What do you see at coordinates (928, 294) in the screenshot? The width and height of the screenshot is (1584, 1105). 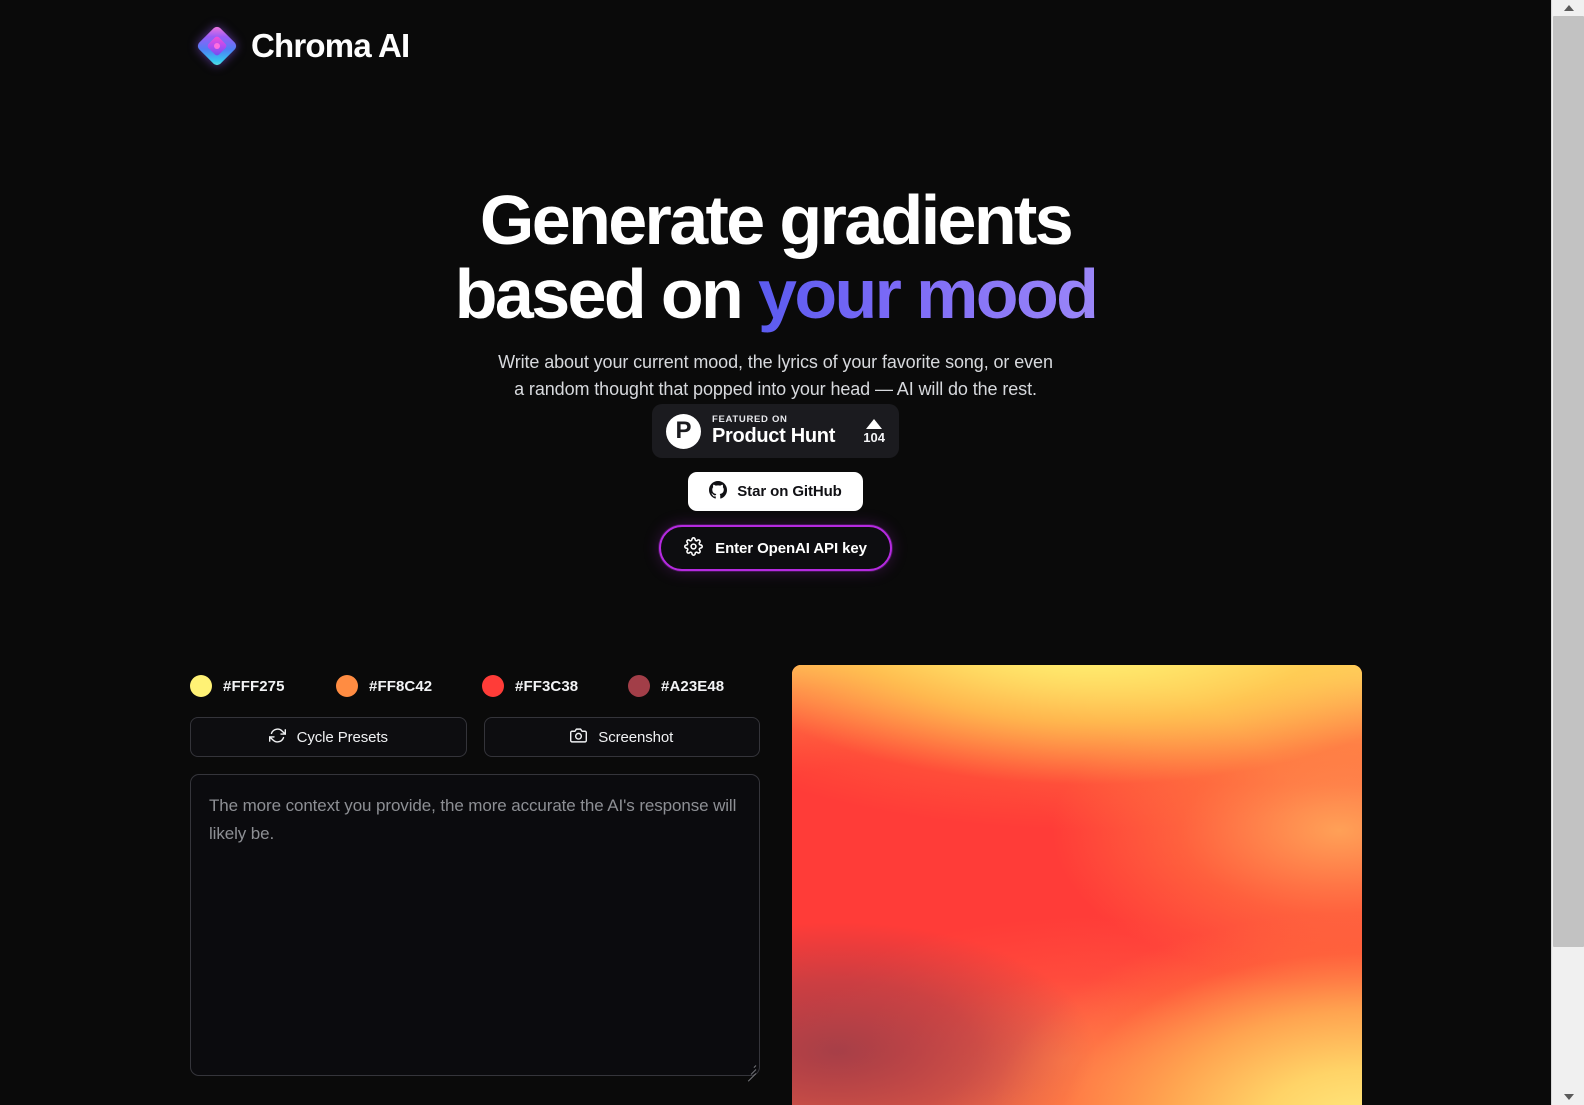 I see `hero-title-accent: your mood` at bounding box center [928, 294].